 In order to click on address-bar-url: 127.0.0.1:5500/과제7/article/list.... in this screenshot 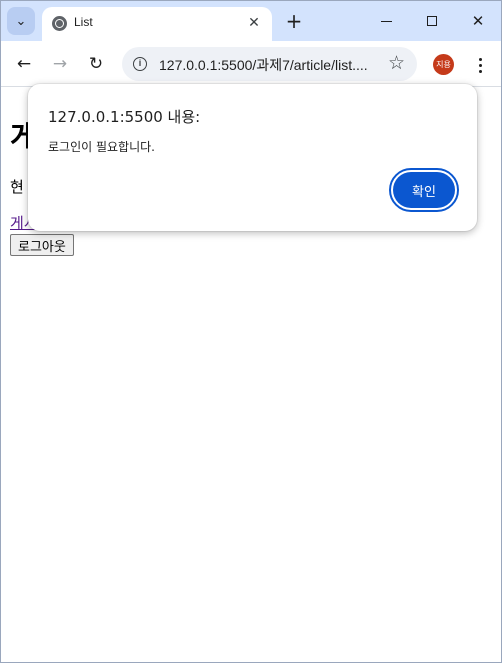, I will do `click(263, 65)`.